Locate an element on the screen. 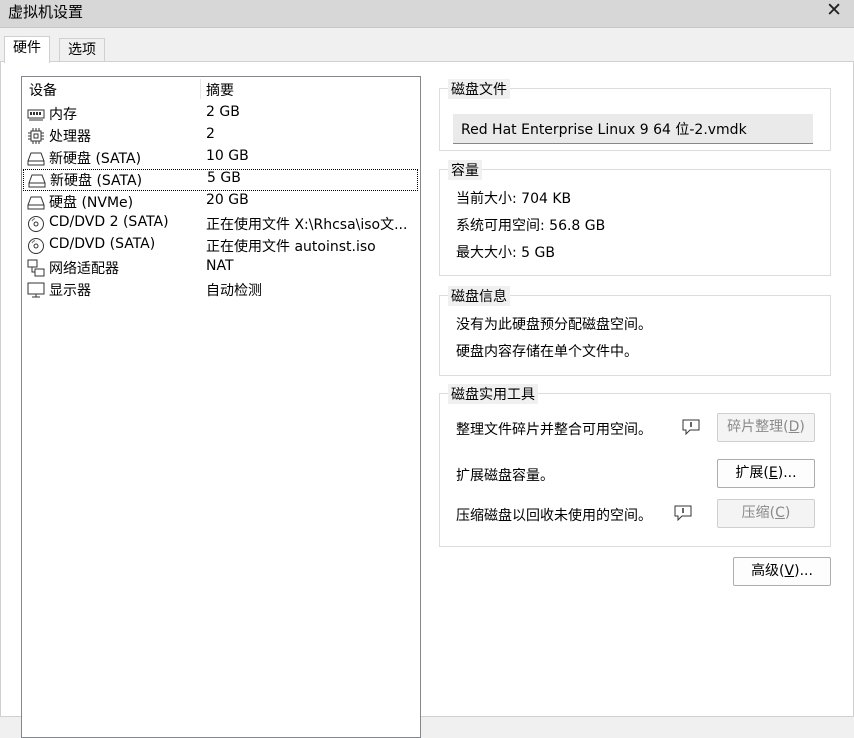 The height and width of the screenshot is (738, 854). device-name: 网络适配器 is located at coordinates (84, 268).